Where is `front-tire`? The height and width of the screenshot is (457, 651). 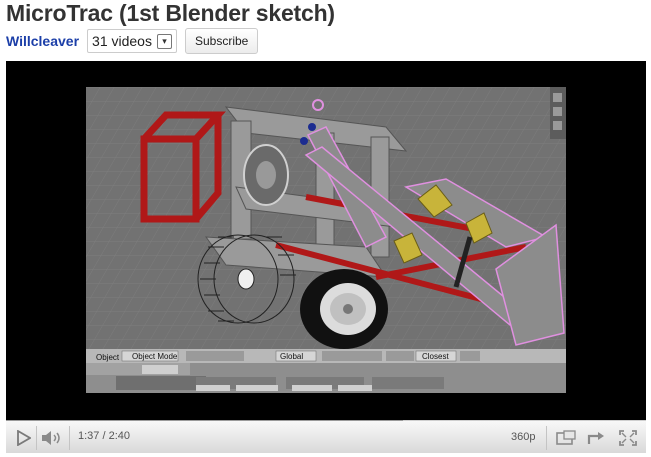 front-tire is located at coordinates (344, 309).